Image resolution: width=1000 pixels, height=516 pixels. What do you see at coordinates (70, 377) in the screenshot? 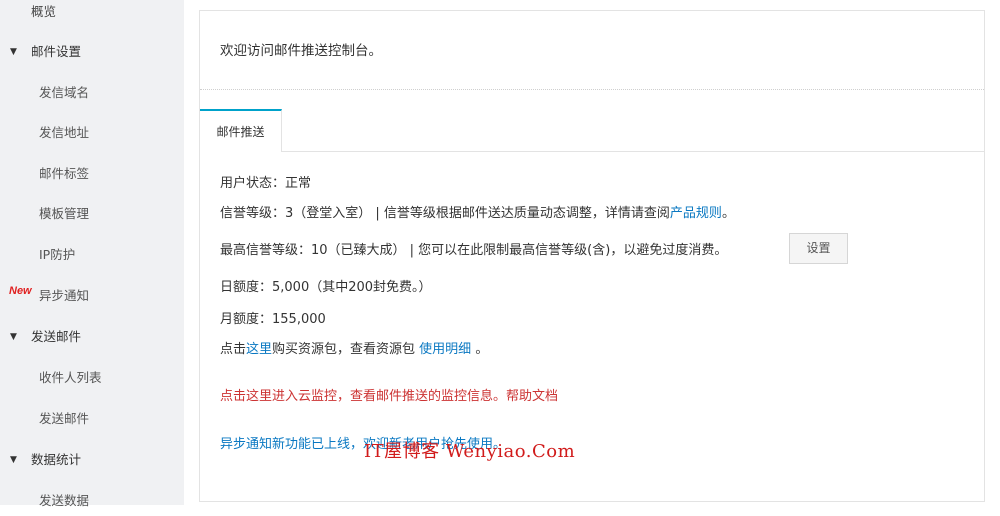
I see `sidebar-item-label: 收件人列表` at bounding box center [70, 377].